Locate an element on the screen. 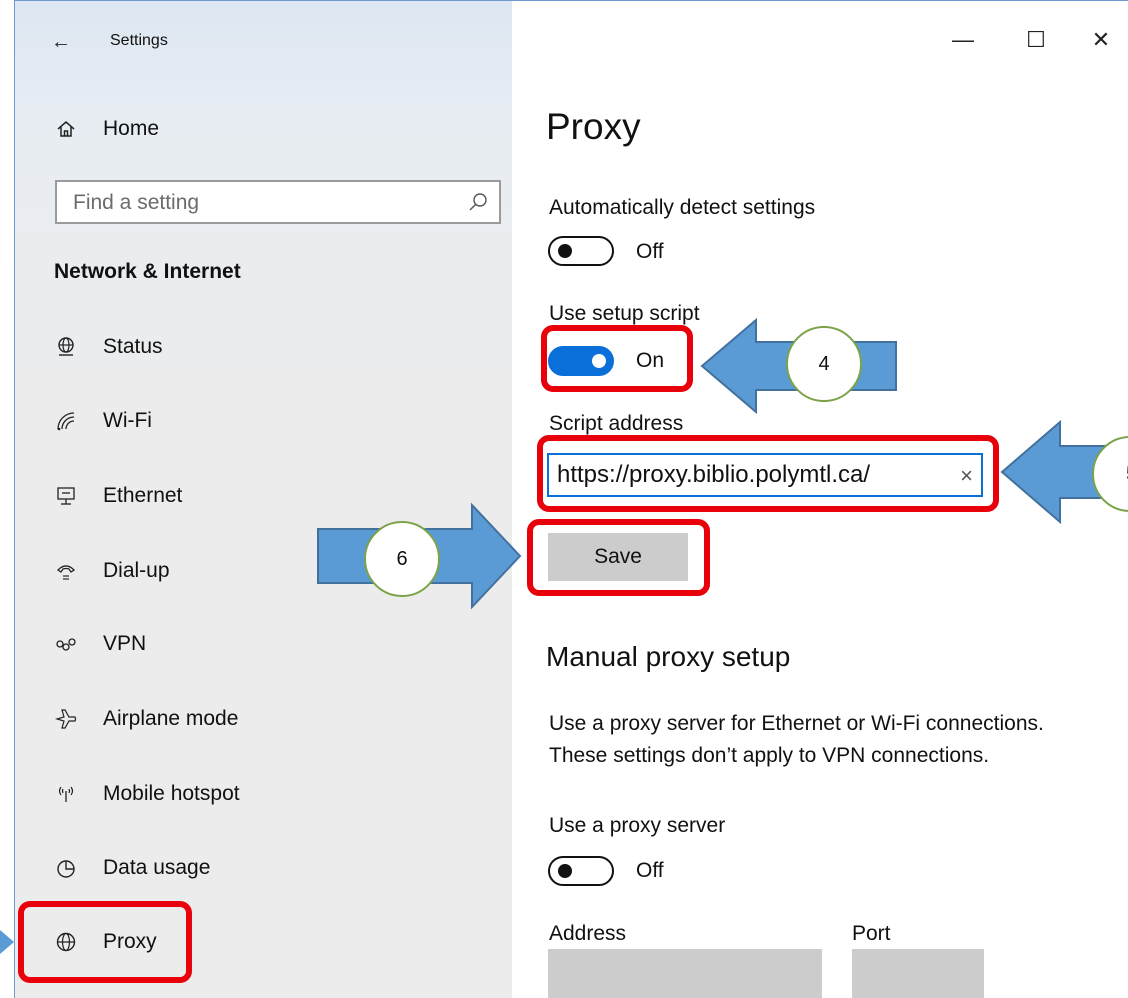  page-title: Proxy is located at coordinates (593, 126).